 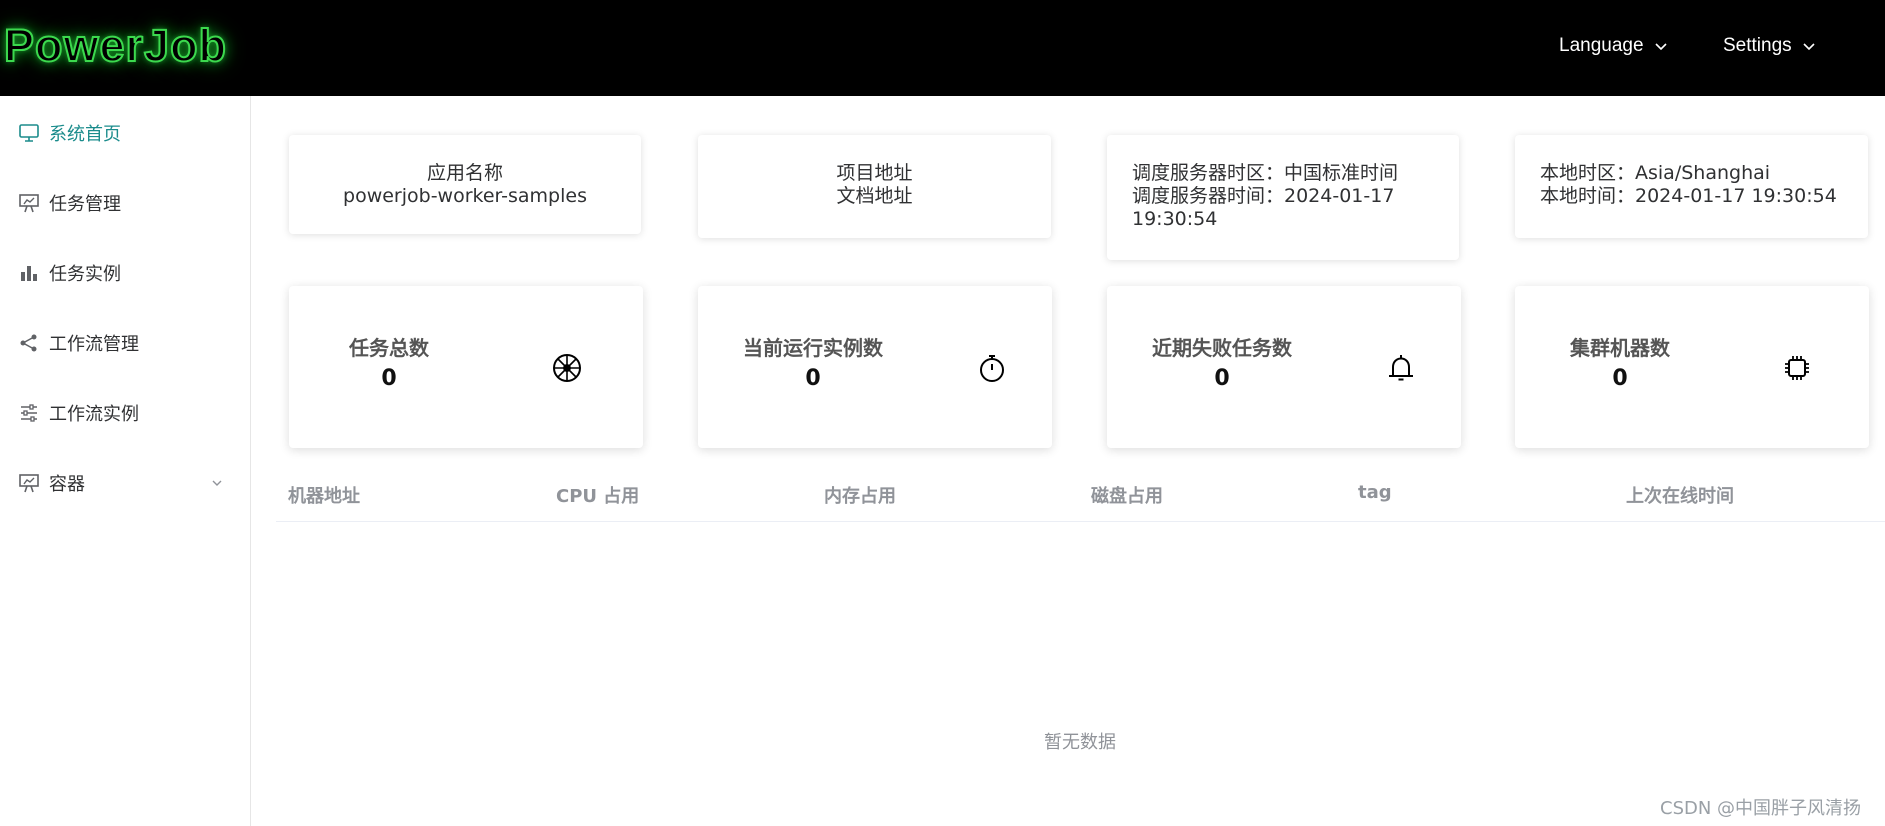 What do you see at coordinates (1601, 45) in the screenshot?
I see `language-label: Language` at bounding box center [1601, 45].